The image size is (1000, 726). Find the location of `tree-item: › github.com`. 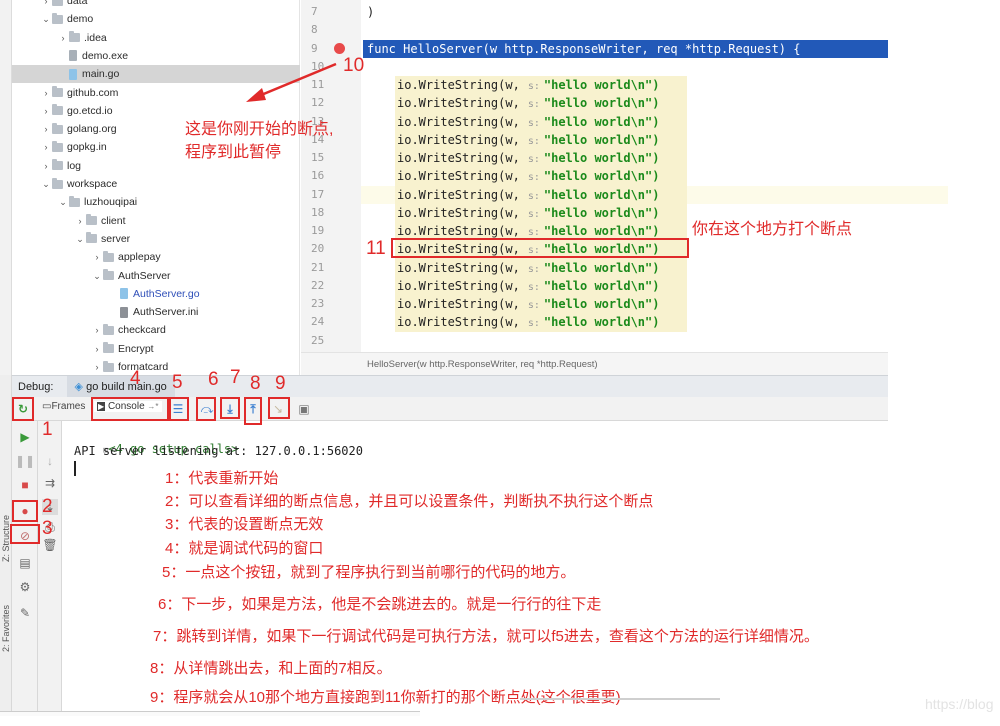

tree-item: › github.com is located at coordinates (59, 93).